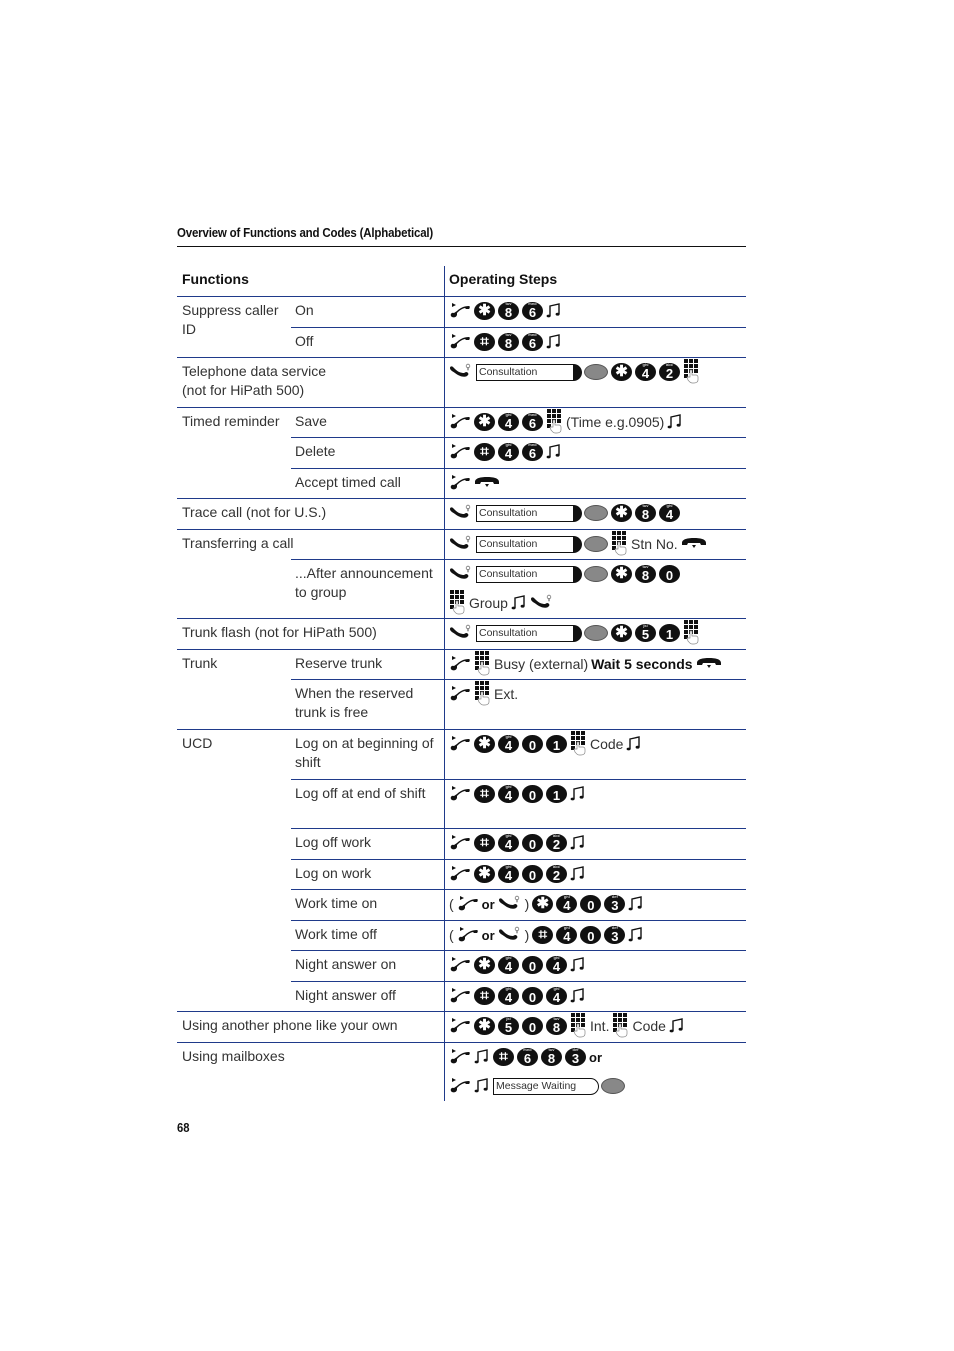 The height and width of the screenshot is (1351, 954). I want to click on operating-steps: ✱ ghi 4 0 1 Code, so click(545, 742).